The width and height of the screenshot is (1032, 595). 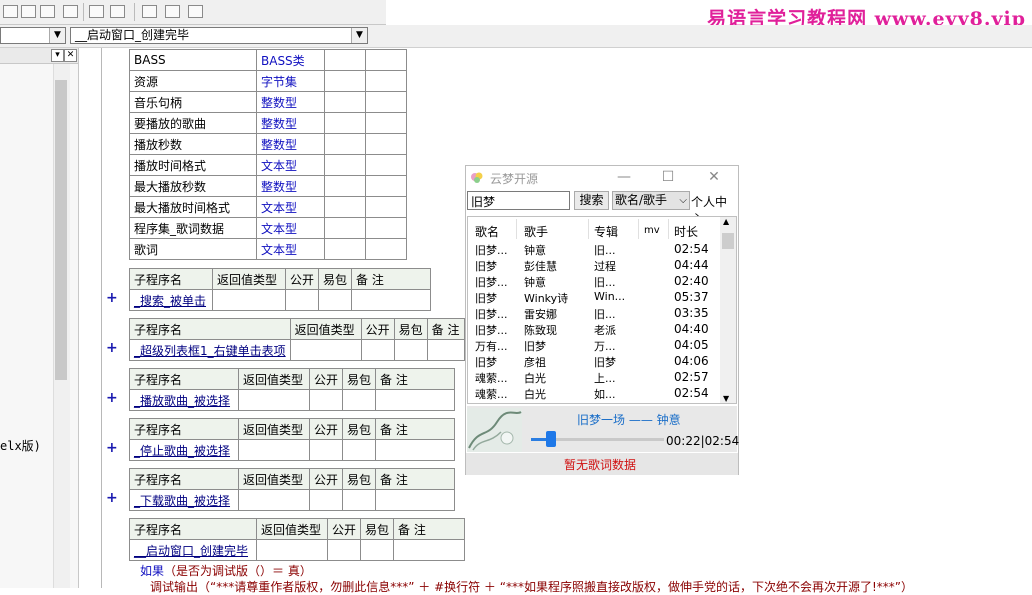 I want to click on song-row: 旧梦 彭佳慧 过程 04:44, so click(x=594, y=266).